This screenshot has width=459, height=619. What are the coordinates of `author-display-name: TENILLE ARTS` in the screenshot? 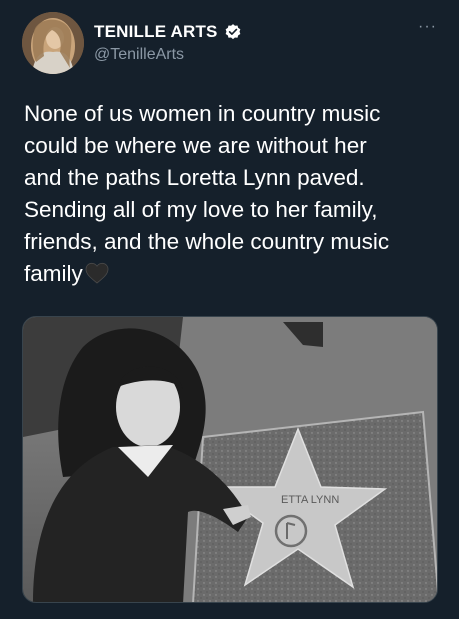 It's located at (156, 32).